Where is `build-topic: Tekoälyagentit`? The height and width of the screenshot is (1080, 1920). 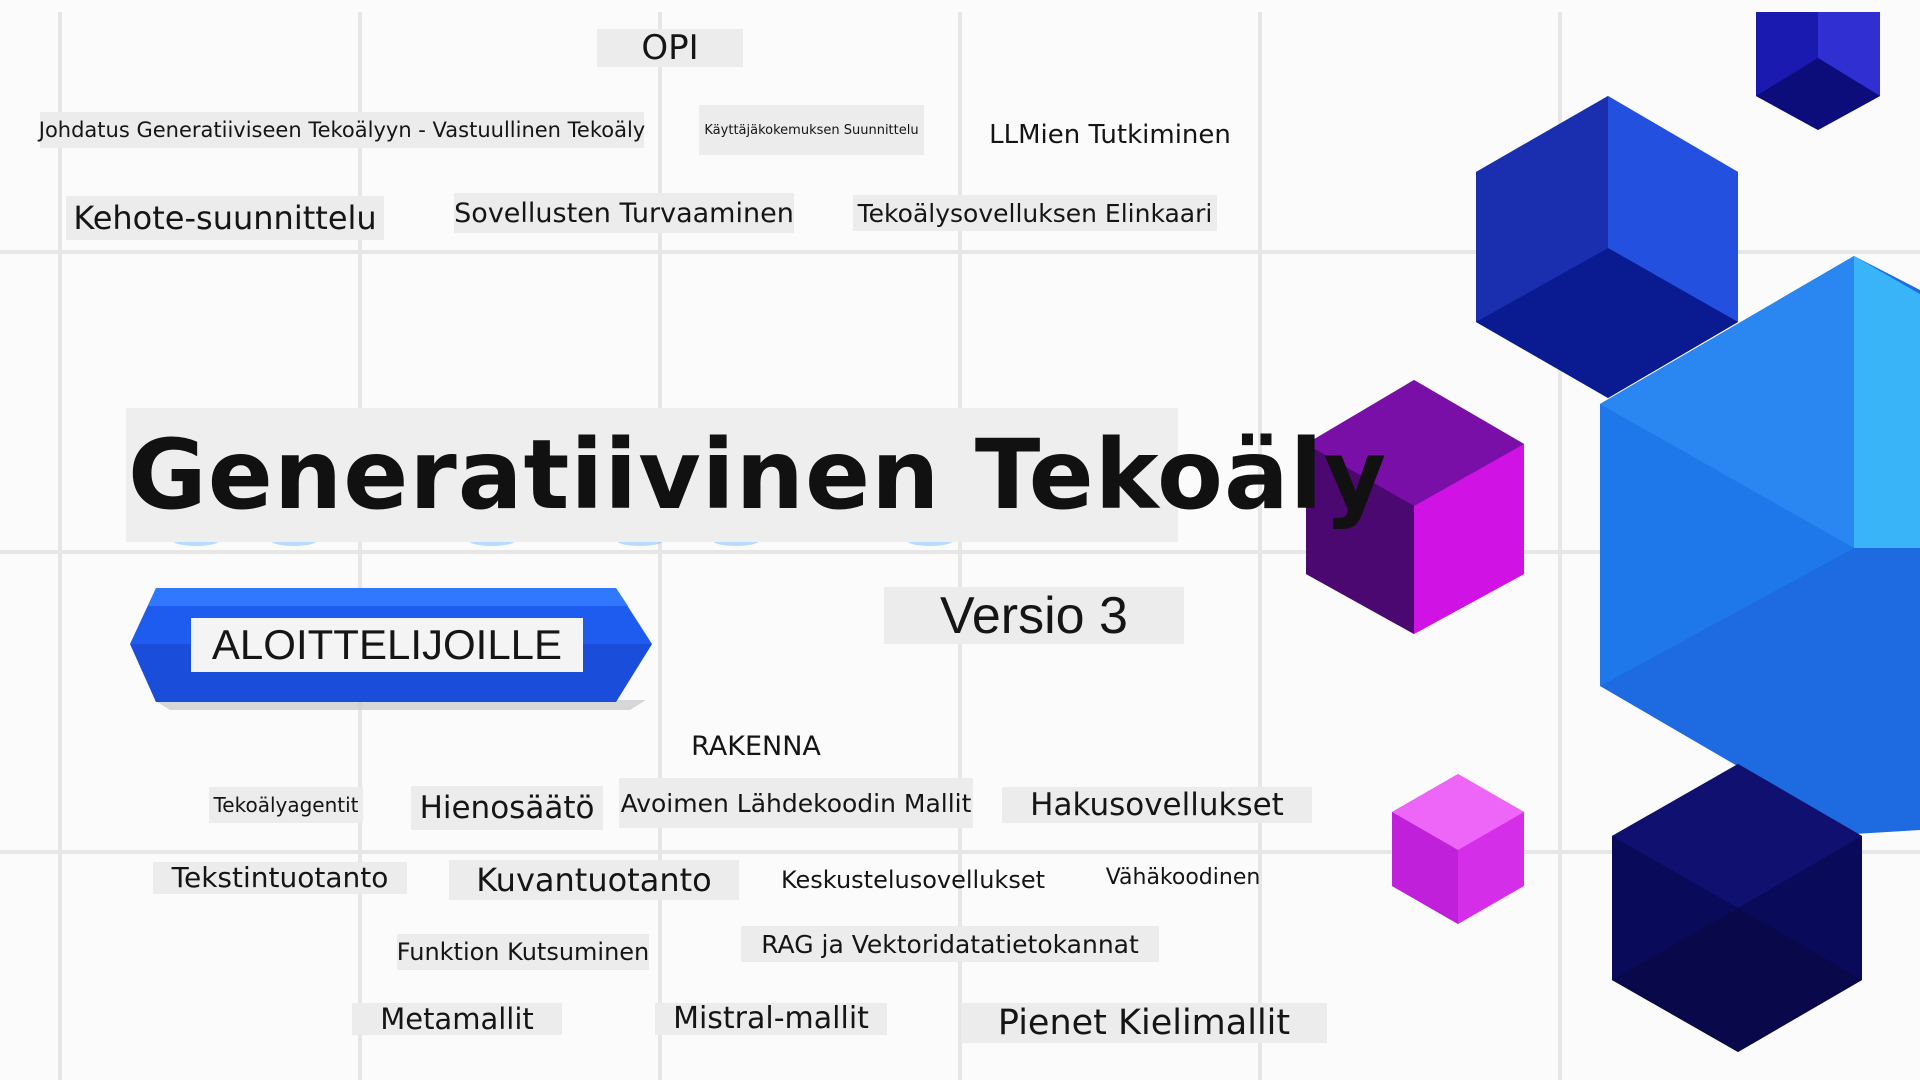 build-topic: Tekoälyagentit is located at coordinates (286, 805).